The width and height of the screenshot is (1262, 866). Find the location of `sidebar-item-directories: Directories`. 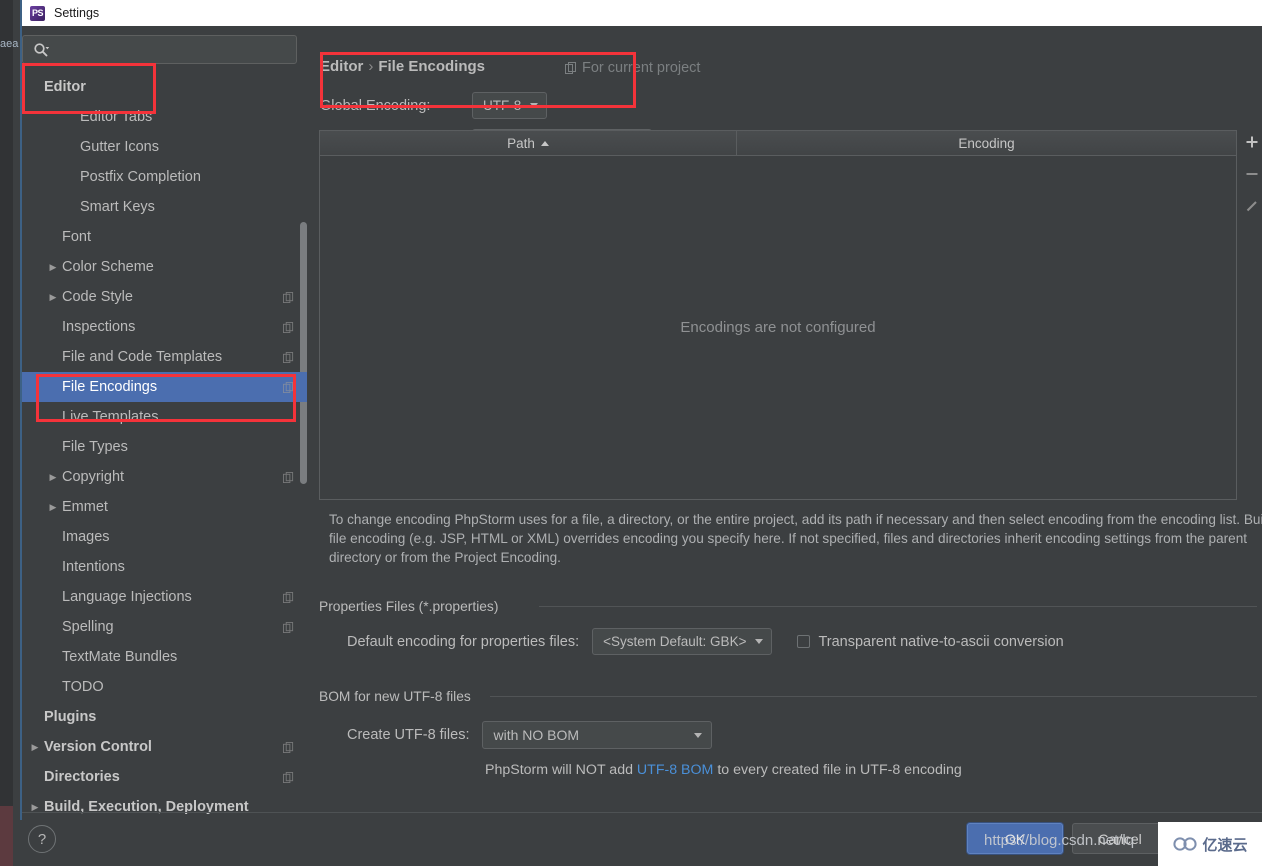

sidebar-item-directories: Directories is located at coordinates (164, 777).